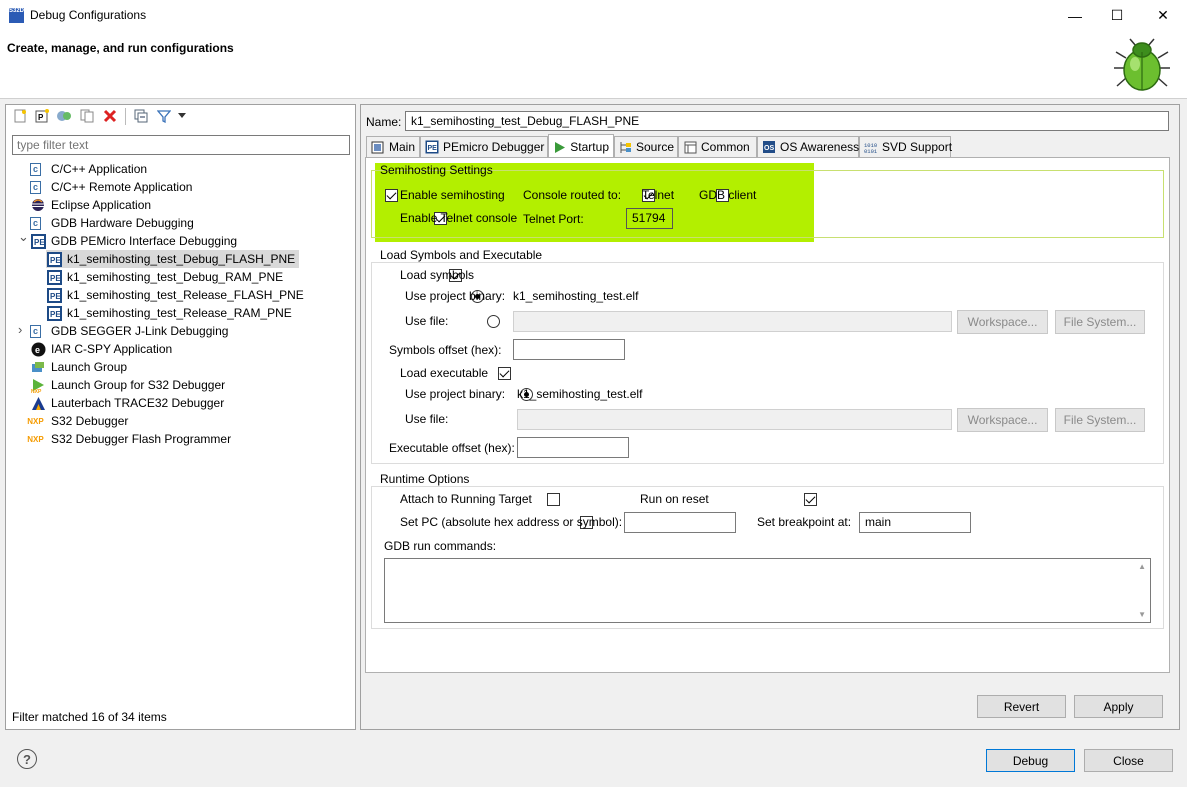 This screenshot has height=787, width=1187. I want to click on tree-item: Eclipse Application, so click(92, 205).